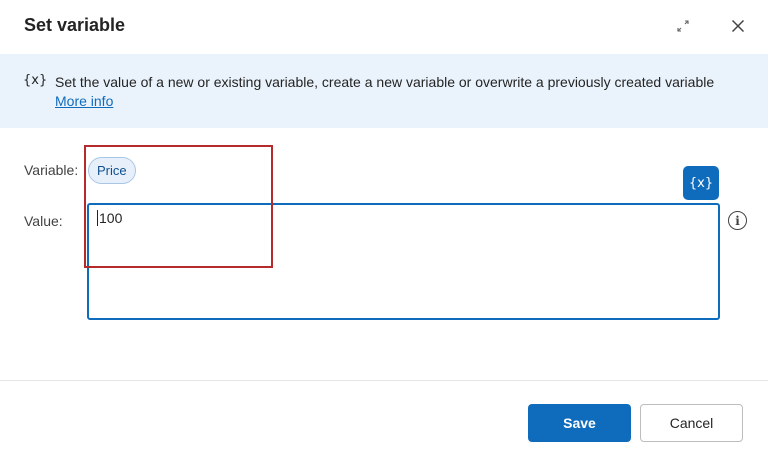  What do you see at coordinates (51, 170) in the screenshot?
I see `variable-label: Variable:` at bounding box center [51, 170].